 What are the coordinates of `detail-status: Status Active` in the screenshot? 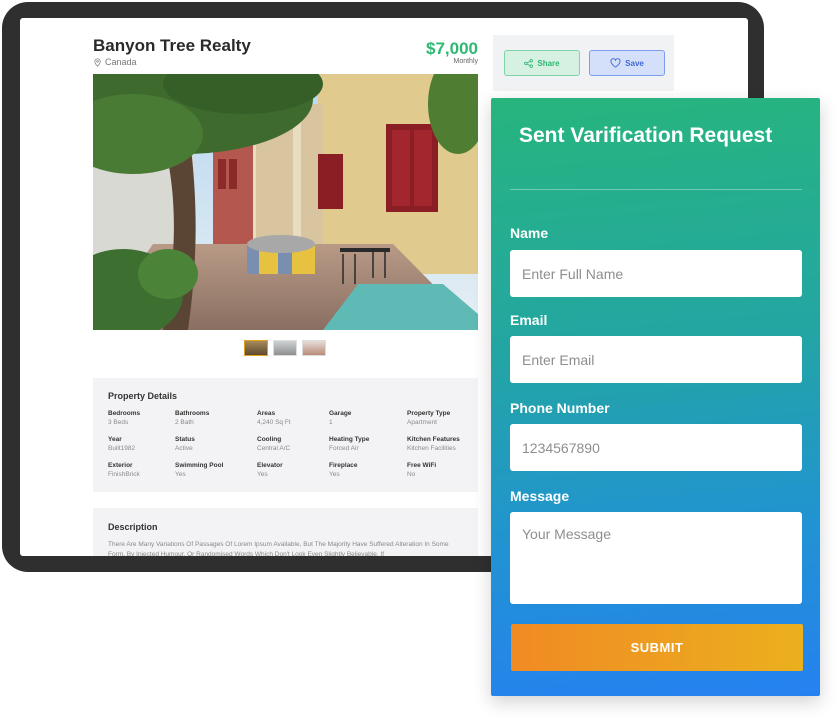 It's located at (185, 444).